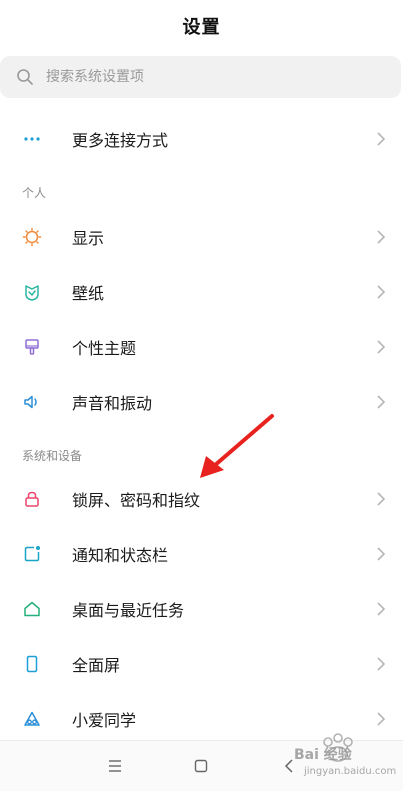 The image size is (403, 791). I want to click on settings-item-more-connections: 更多连接方式, so click(201, 139).